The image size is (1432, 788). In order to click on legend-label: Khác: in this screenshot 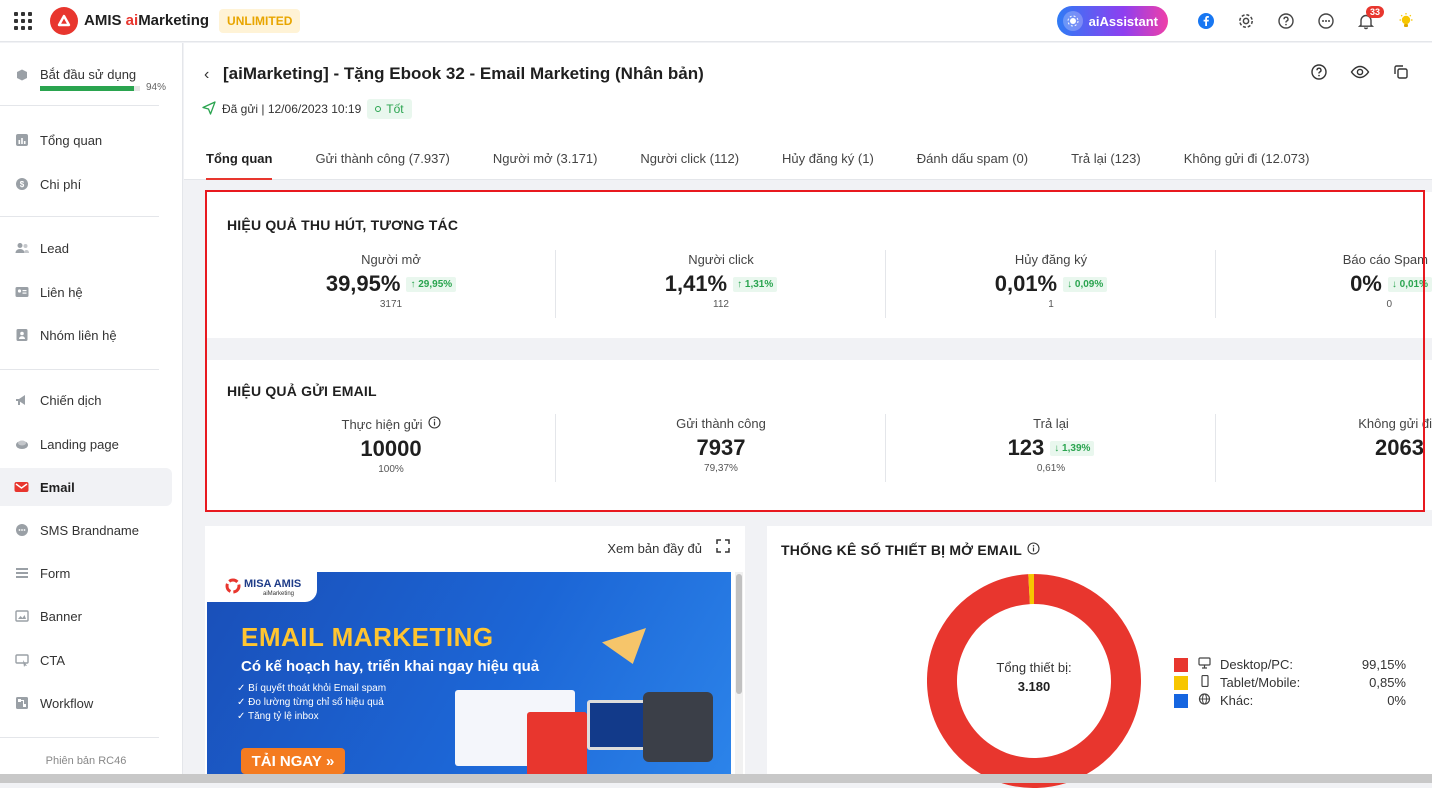, I will do `click(1236, 700)`.